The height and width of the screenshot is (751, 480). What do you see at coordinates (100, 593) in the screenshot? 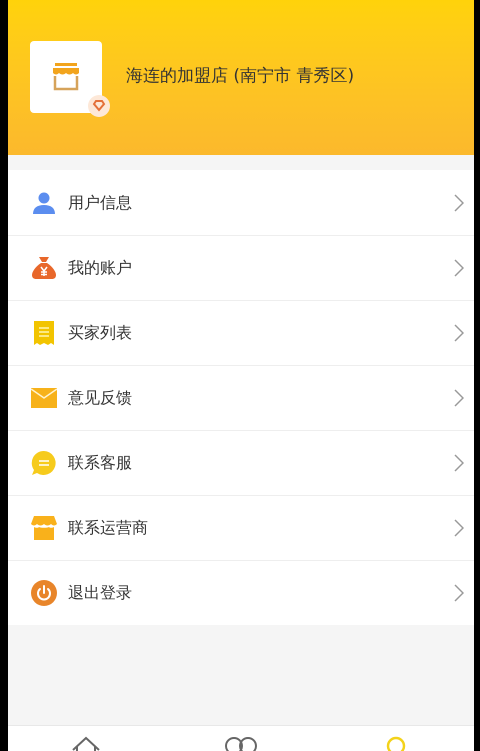
I see `menu-label: 退出登录` at bounding box center [100, 593].